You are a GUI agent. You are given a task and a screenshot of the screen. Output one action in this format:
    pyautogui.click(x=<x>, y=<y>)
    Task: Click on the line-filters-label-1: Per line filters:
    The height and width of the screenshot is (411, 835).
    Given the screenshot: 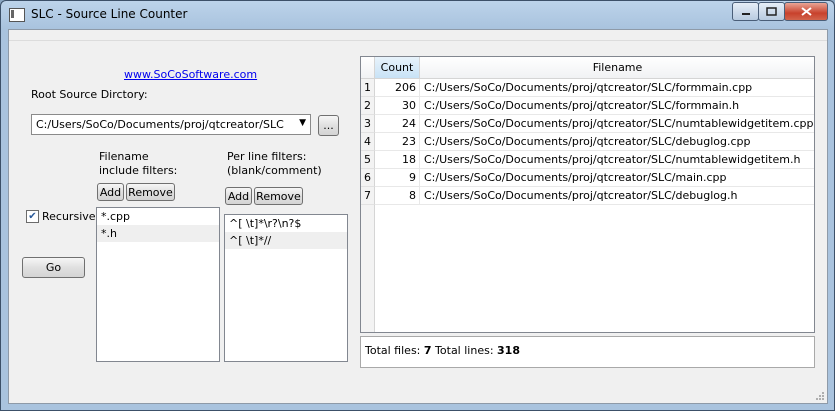 What is the action you would take?
    pyautogui.click(x=267, y=156)
    